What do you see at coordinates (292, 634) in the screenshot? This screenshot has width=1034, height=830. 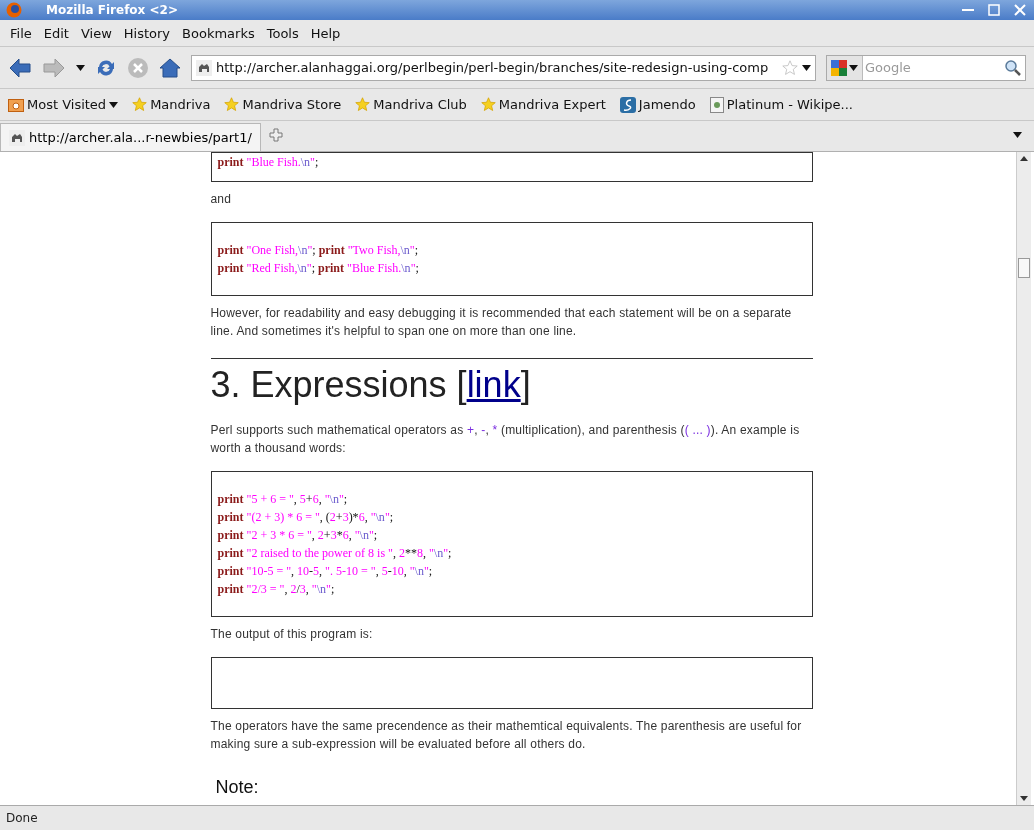 I see `paragraph: The output of this program is:` at bounding box center [292, 634].